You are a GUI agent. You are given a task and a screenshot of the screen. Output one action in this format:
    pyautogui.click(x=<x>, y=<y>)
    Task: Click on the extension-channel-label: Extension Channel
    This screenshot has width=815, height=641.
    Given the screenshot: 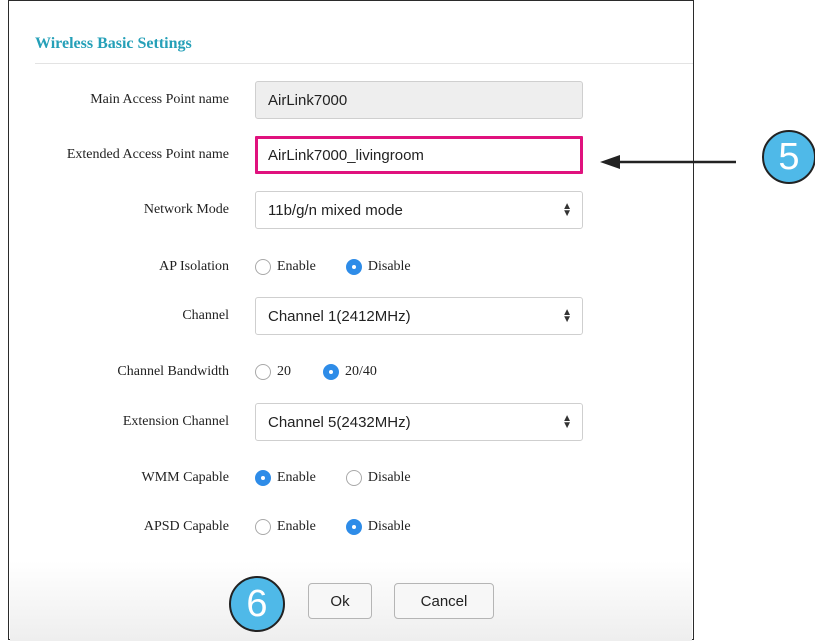 What is the action you would take?
    pyautogui.click(x=175, y=421)
    